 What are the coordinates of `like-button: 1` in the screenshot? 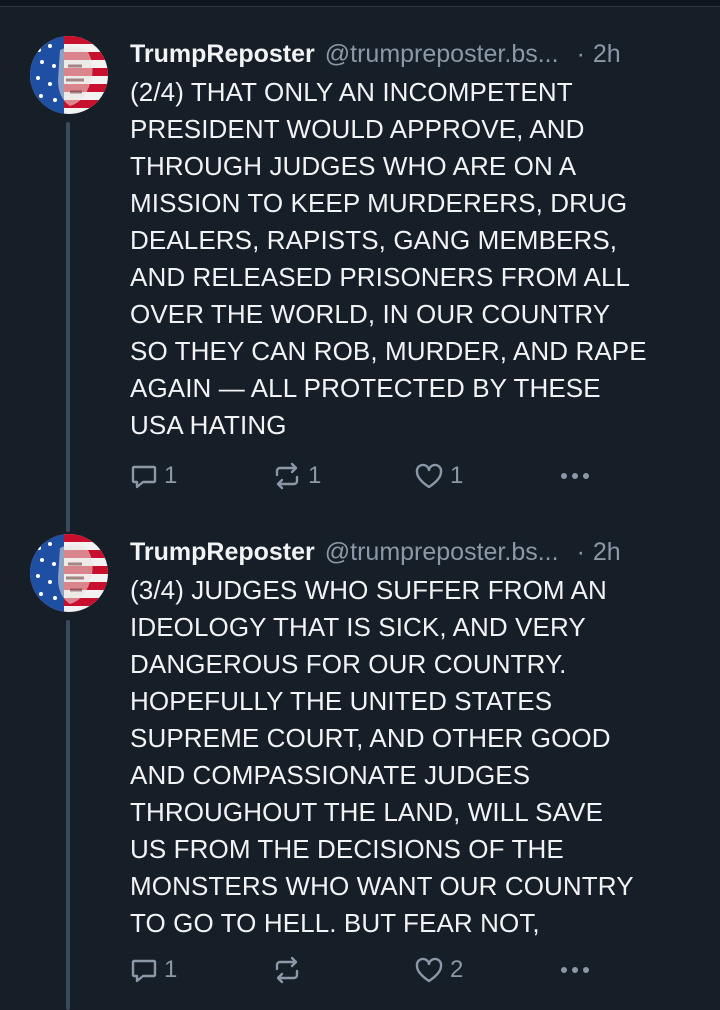 It's located at (438, 476).